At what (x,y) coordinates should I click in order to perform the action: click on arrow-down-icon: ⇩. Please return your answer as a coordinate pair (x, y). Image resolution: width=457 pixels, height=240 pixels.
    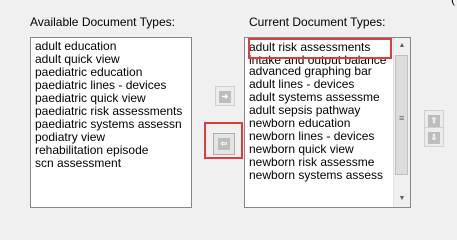
    Looking at the image, I should click on (434, 138).